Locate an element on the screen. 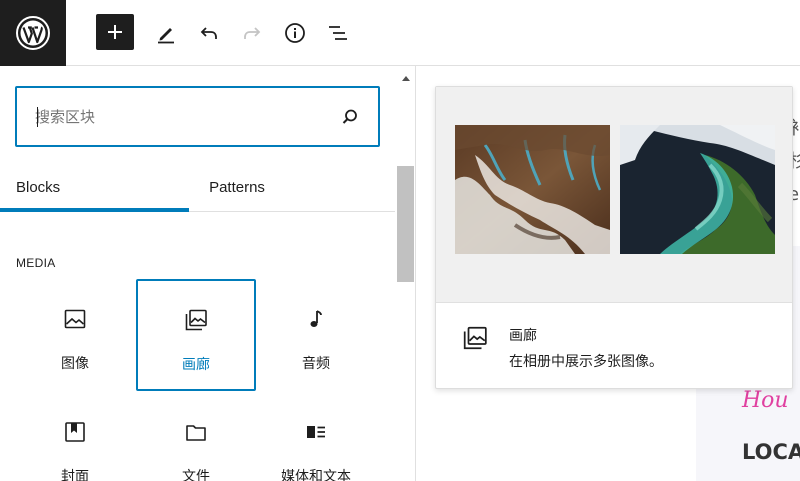 The image size is (800, 481). image-icon is located at coordinates (75, 319).